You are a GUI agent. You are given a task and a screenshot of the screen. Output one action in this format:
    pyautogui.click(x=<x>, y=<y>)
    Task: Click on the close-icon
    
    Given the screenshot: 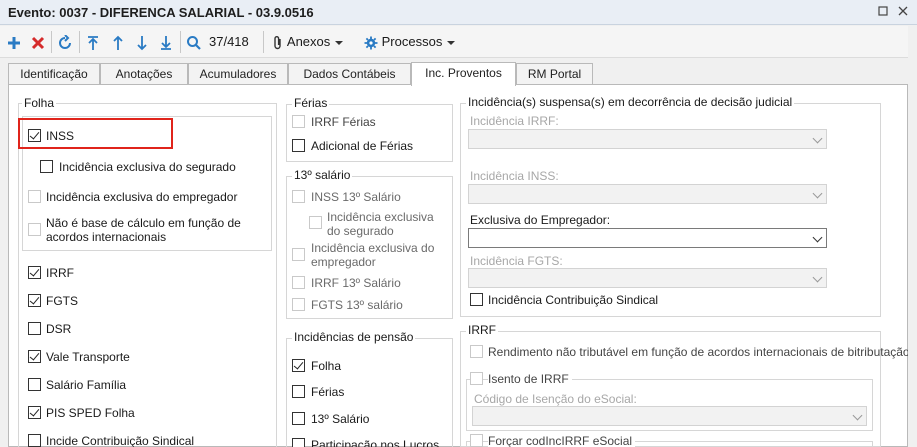 What is the action you would take?
    pyautogui.click(x=903, y=12)
    